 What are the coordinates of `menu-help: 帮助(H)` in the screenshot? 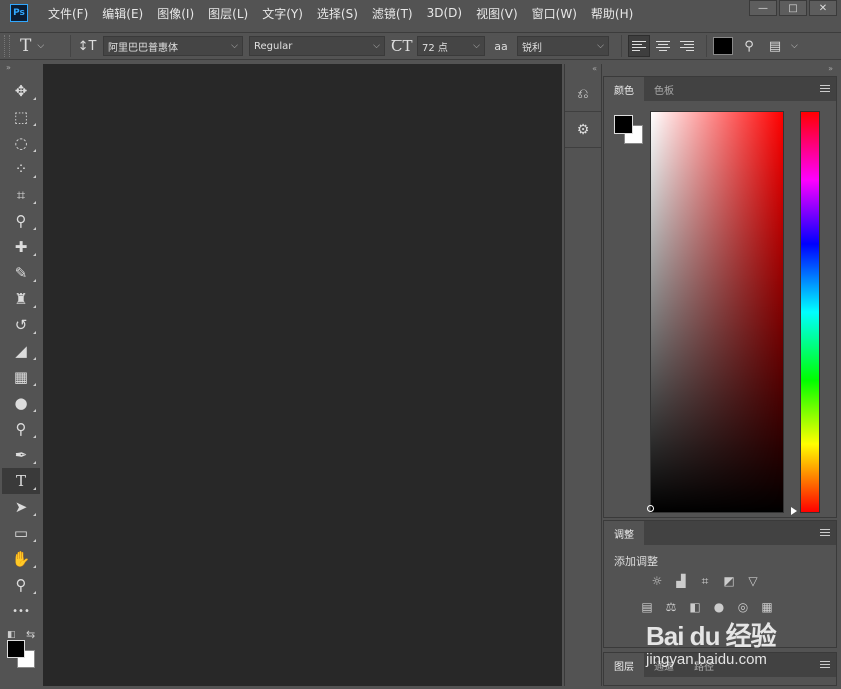 It's located at (612, 13).